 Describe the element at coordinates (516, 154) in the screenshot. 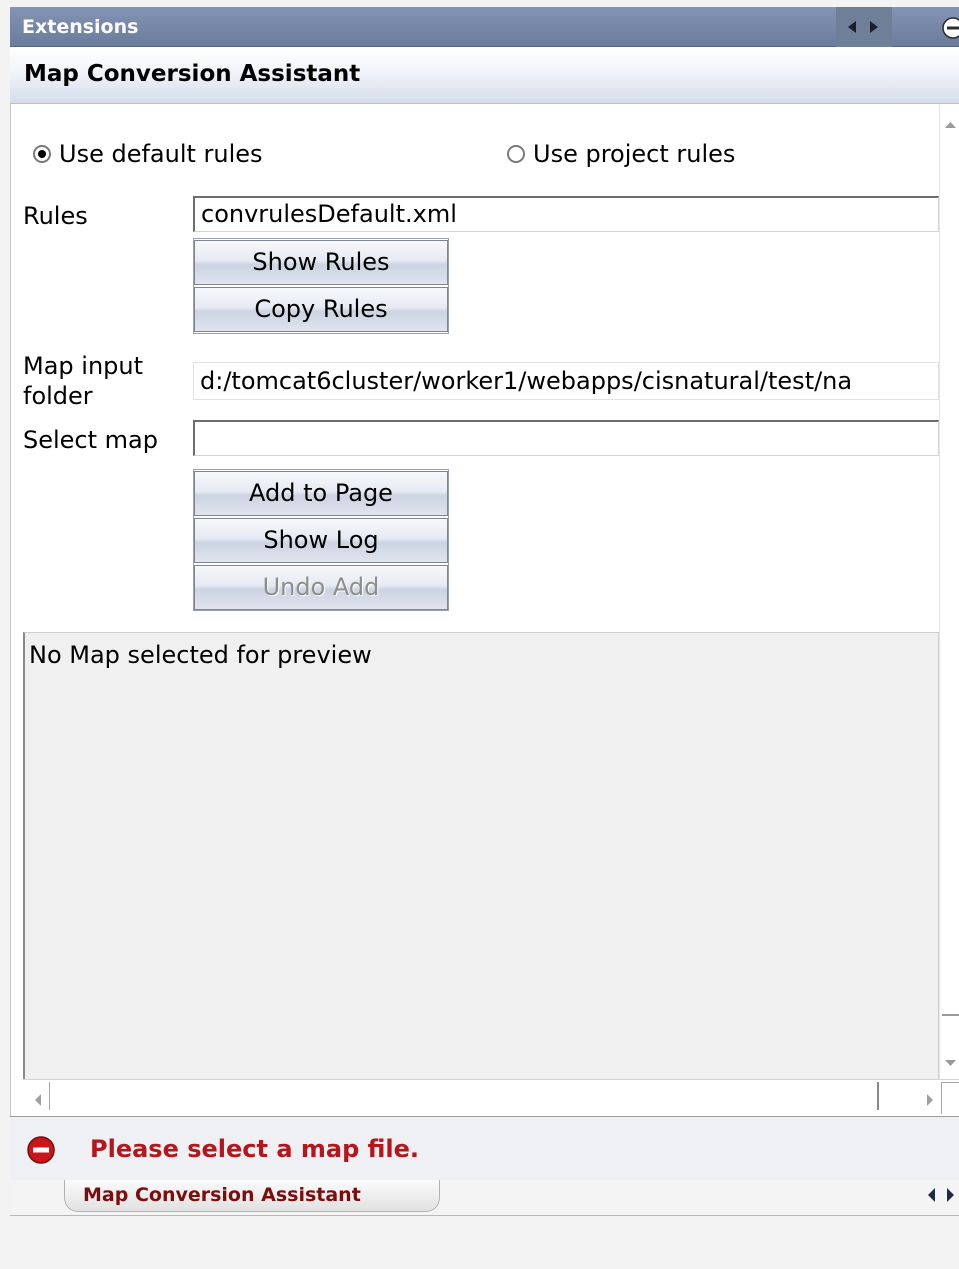

I see `radio-unchecked-icon` at that location.